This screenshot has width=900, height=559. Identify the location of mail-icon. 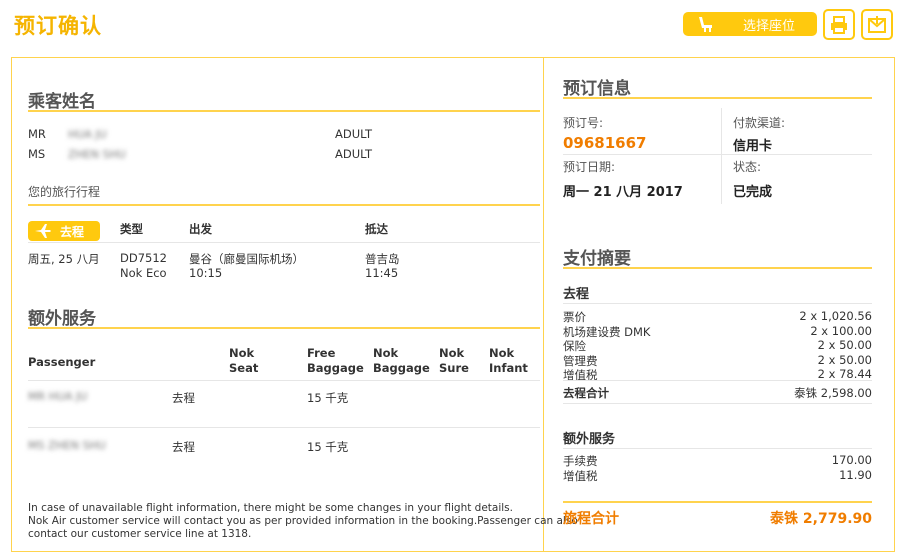
(877, 24).